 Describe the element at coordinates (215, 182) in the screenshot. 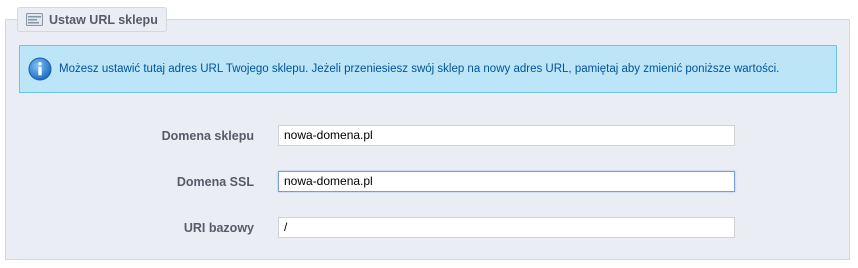

I see `ssl-domain-label: Domena SSL` at that location.